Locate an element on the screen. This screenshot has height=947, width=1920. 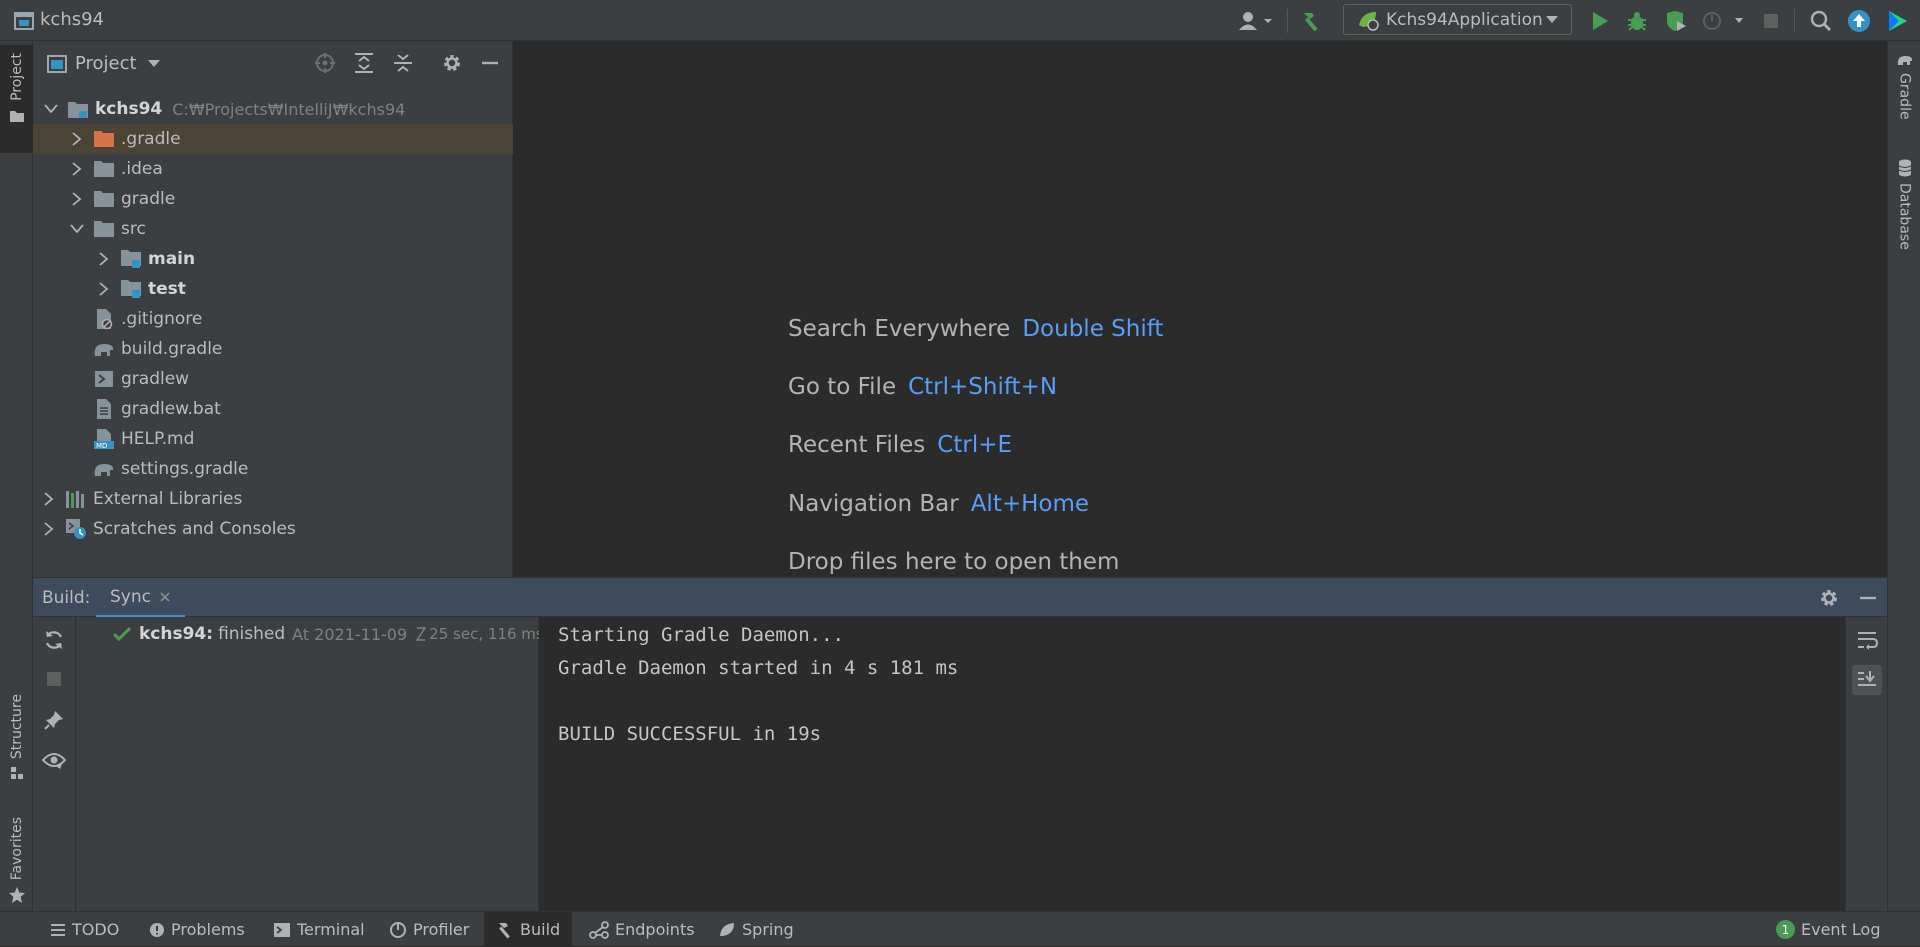
tree-item-test: test is located at coordinates (303, 289).